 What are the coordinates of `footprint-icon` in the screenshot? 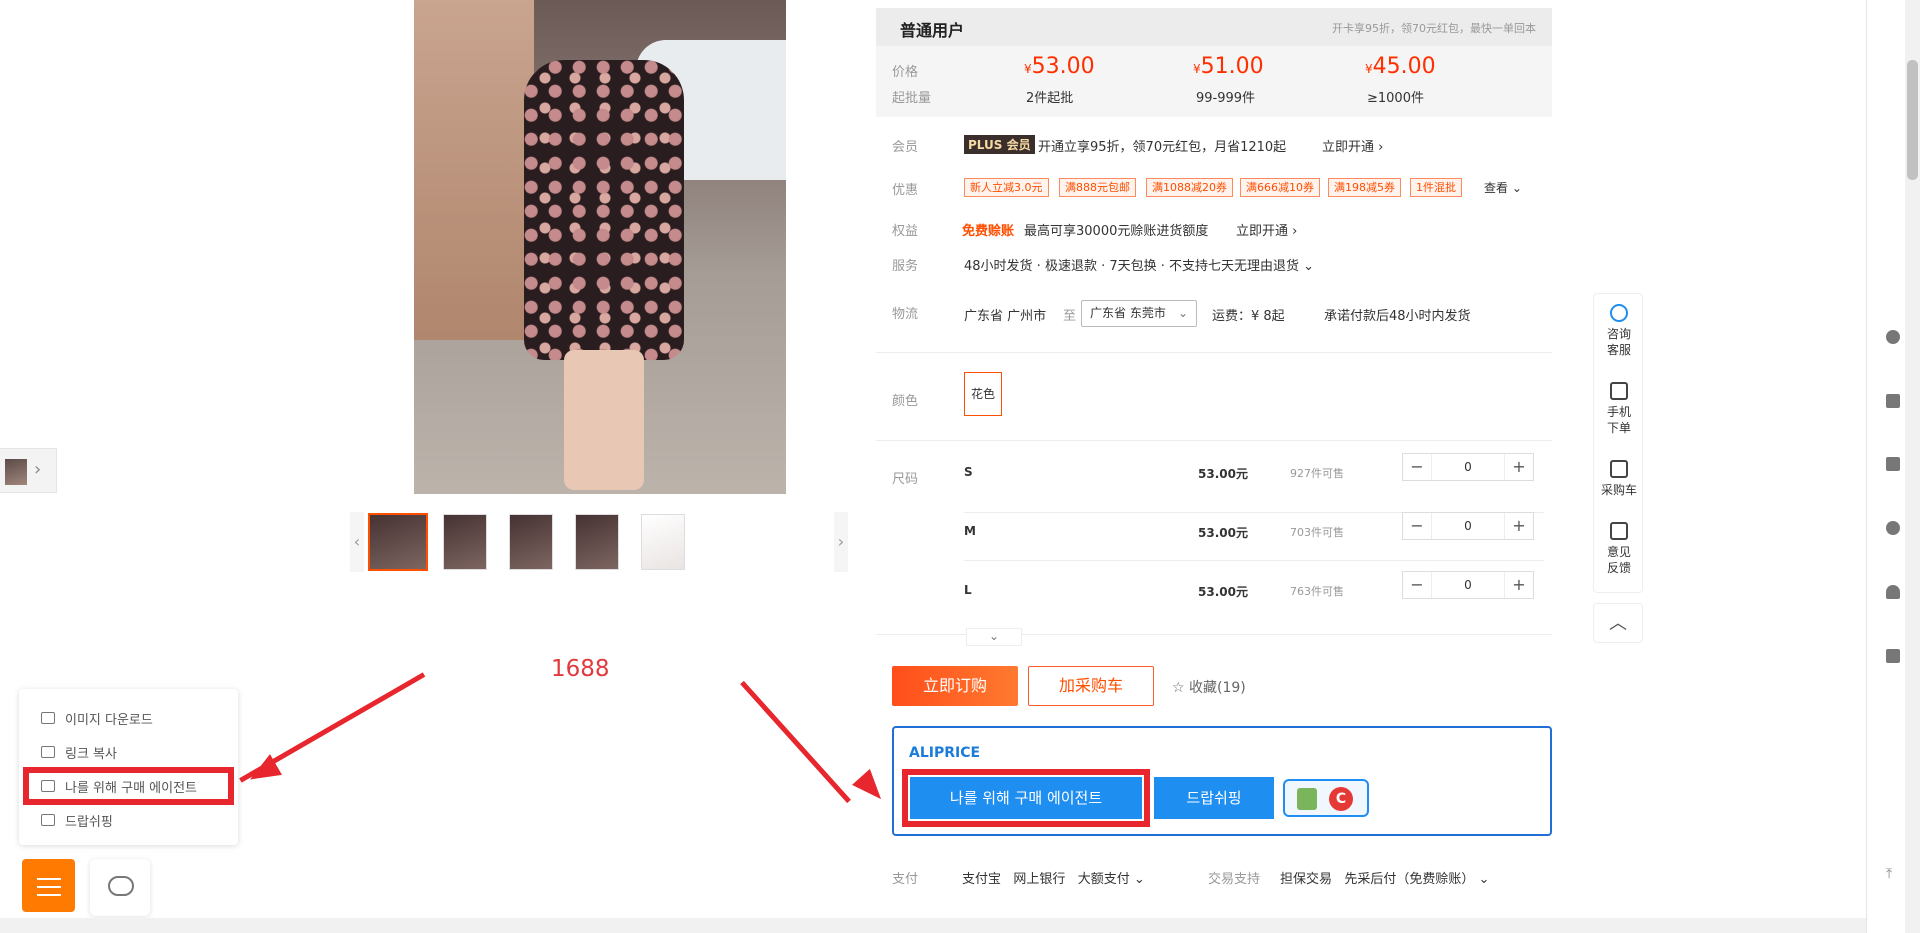 It's located at (1893, 528).